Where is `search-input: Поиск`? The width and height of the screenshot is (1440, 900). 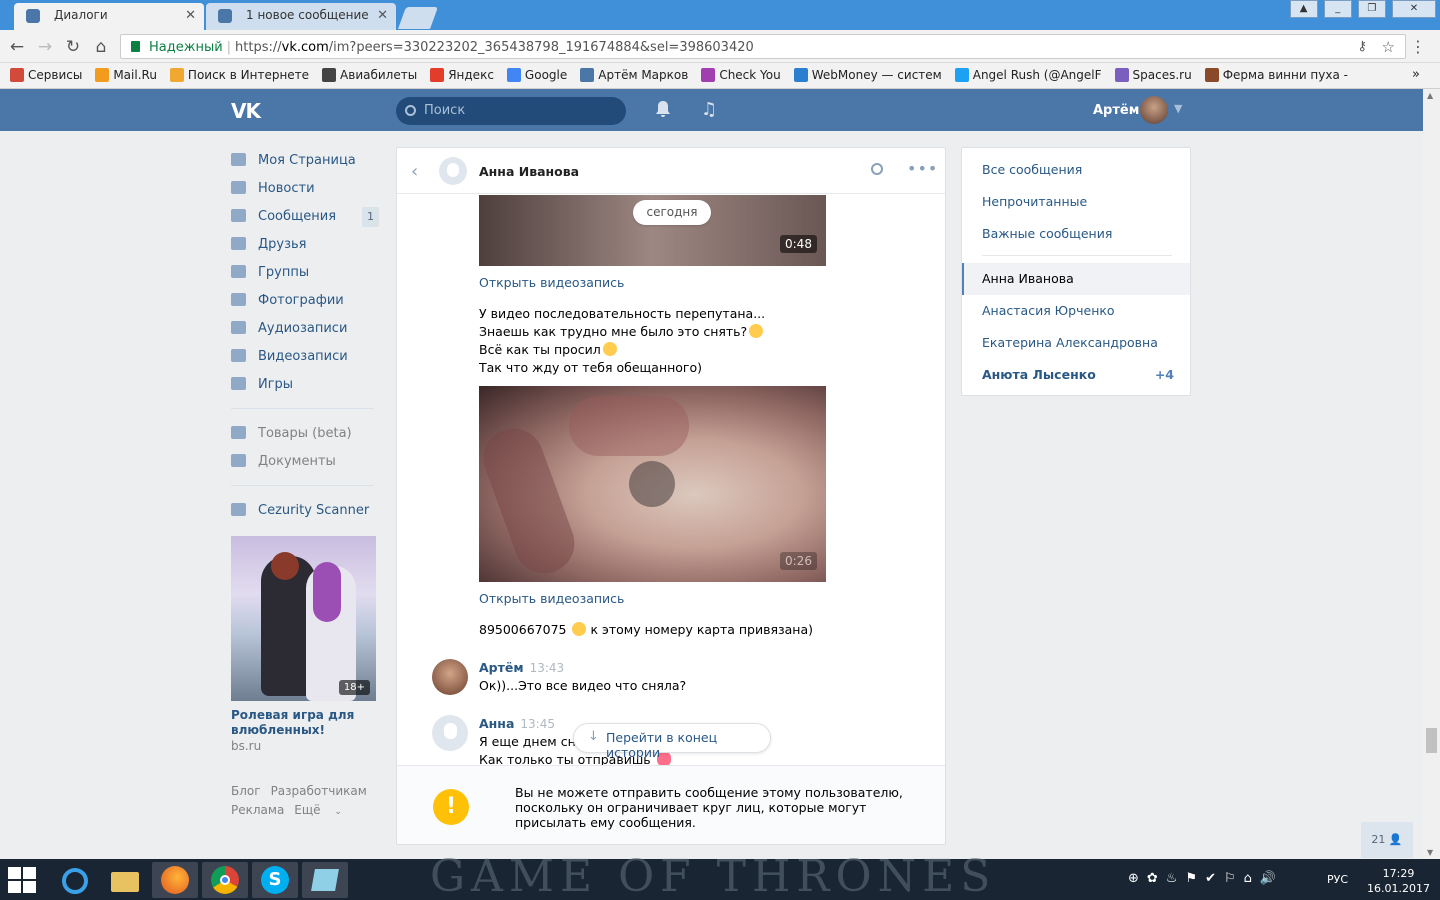 search-input: Поиск is located at coordinates (511, 111).